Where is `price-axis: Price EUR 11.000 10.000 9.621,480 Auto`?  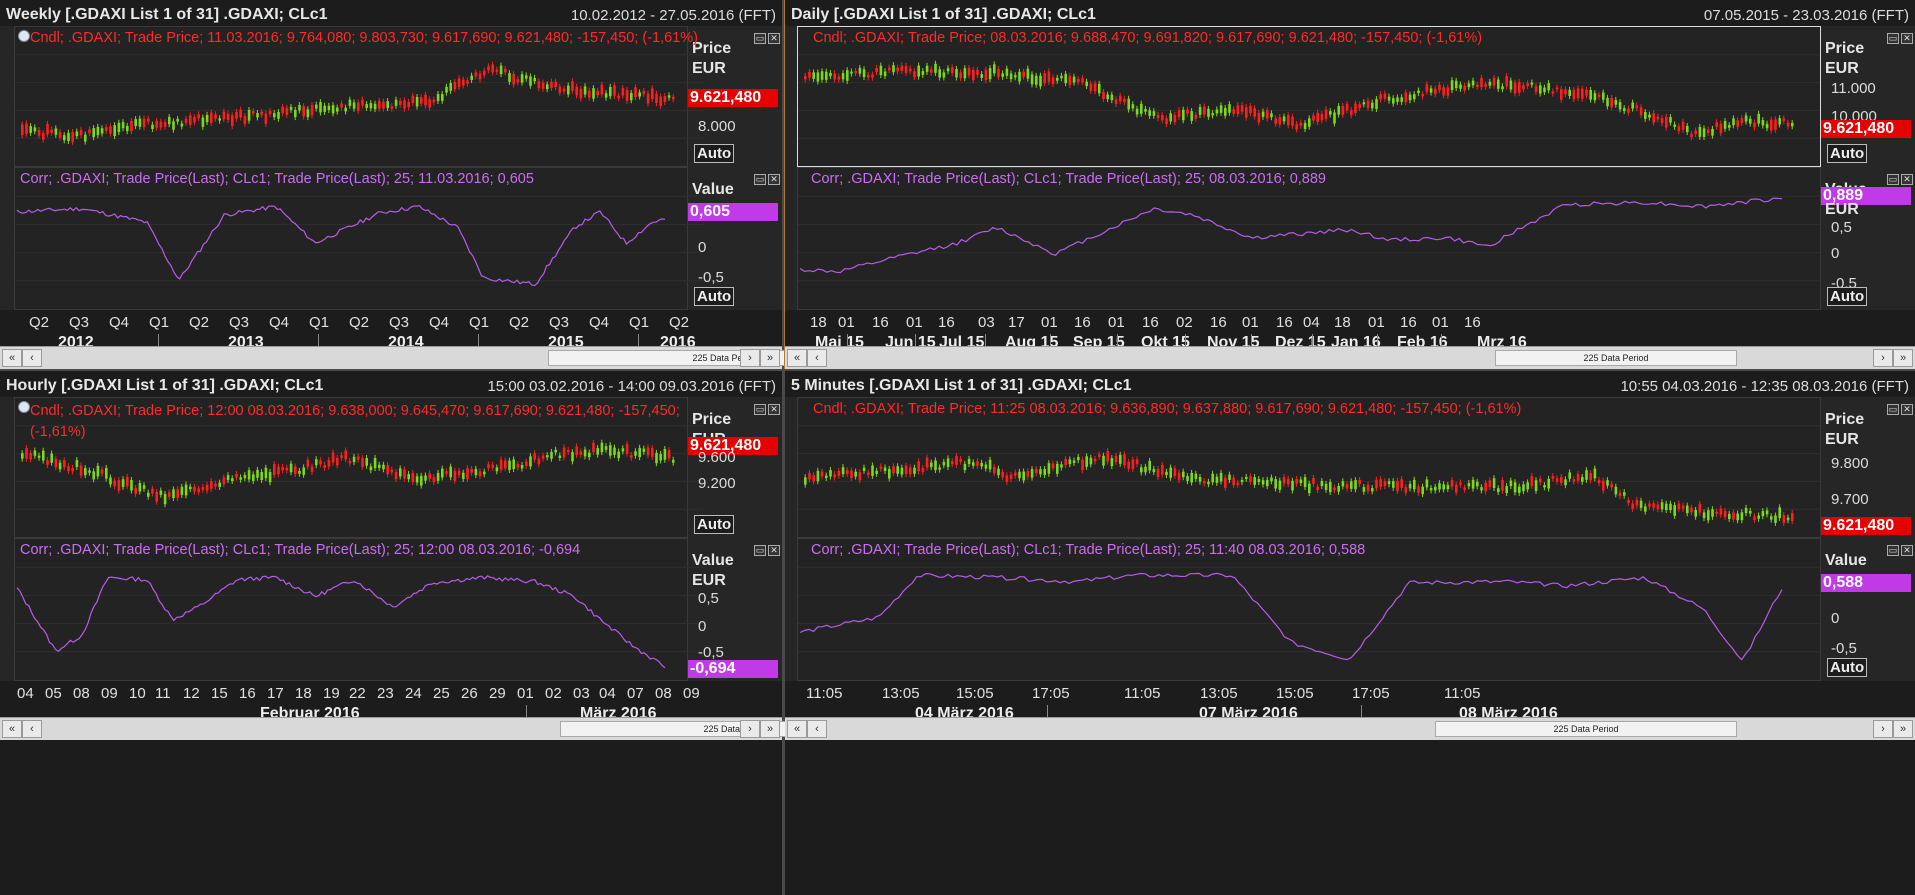 price-axis: Price EUR 11.000 10.000 9.621,480 Auto is located at coordinates (1868, 96).